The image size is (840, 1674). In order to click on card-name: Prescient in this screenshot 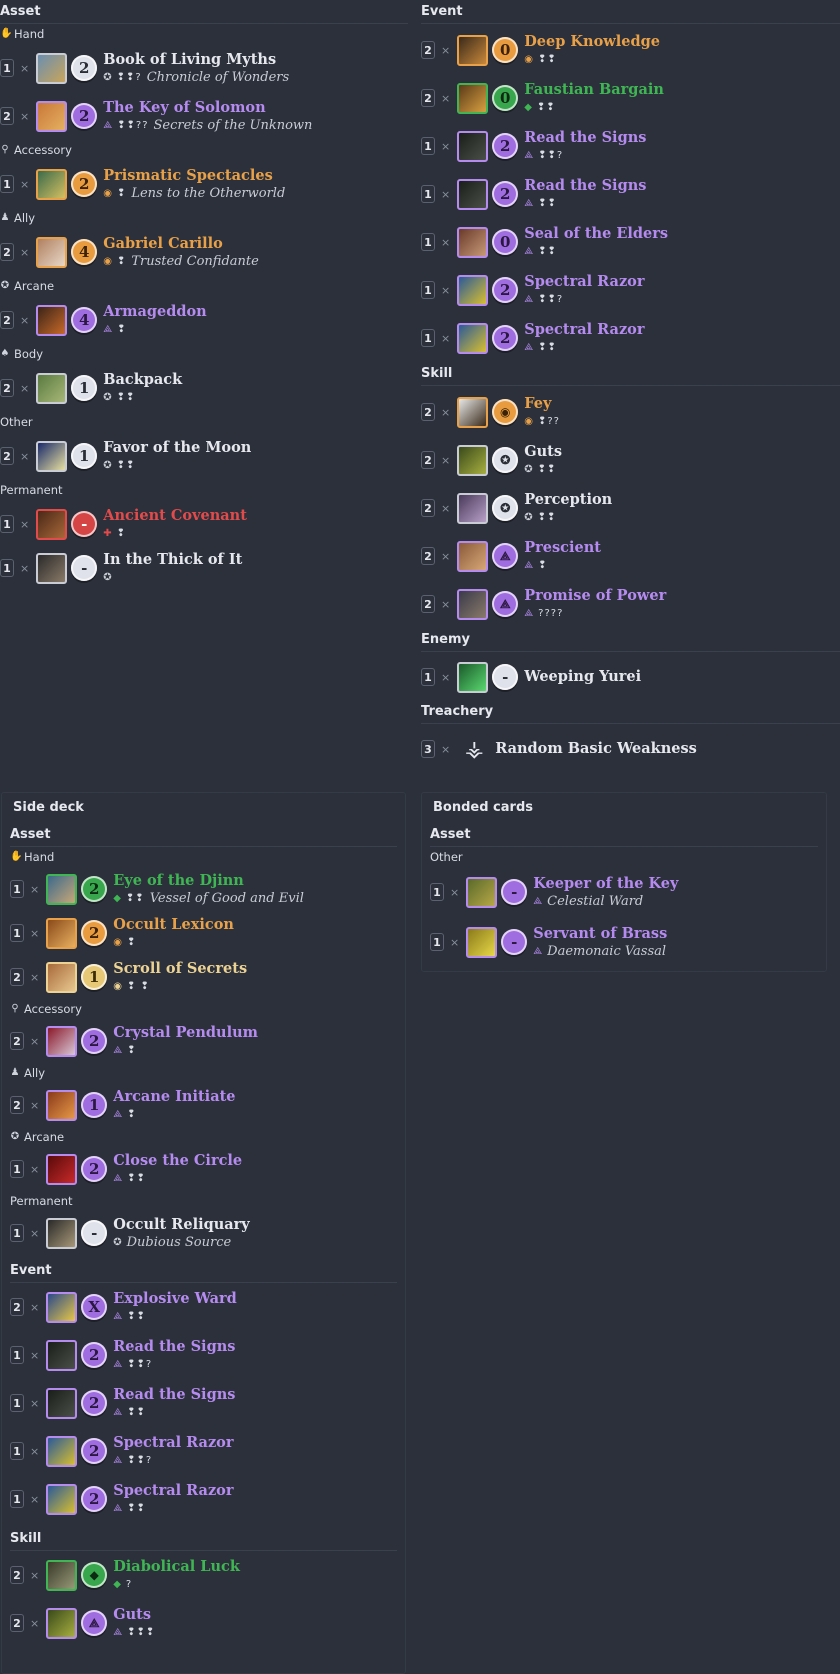, I will do `click(562, 548)`.